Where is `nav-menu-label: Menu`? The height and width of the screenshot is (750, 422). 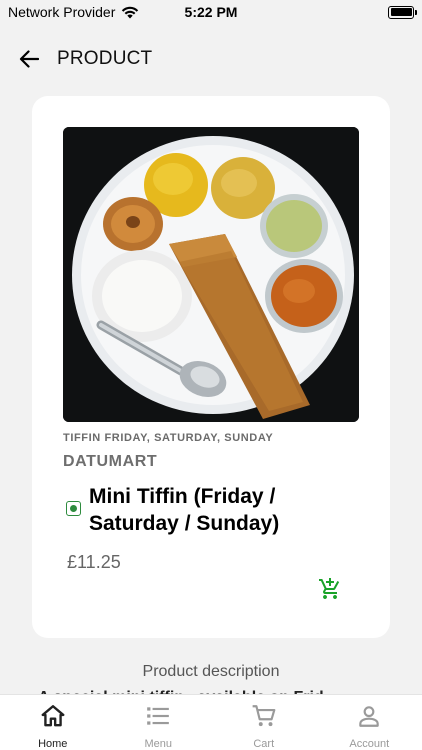 nav-menu-label: Menu is located at coordinates (158, 744).